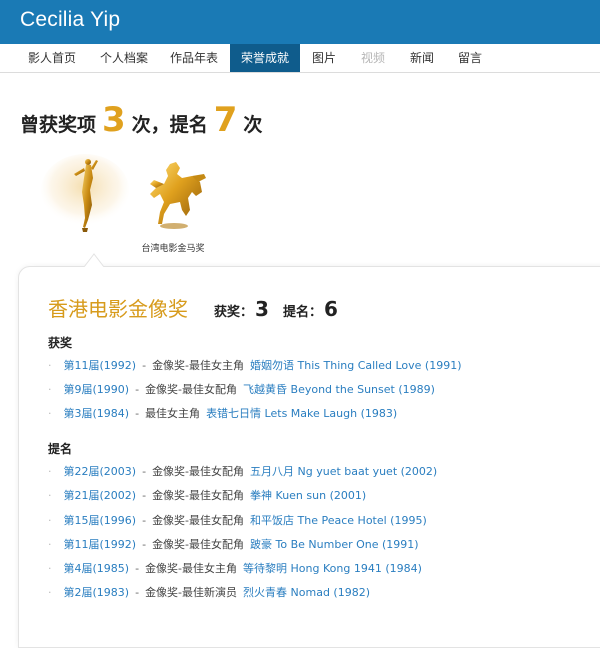 The width and height of the screenshot is (600, 648). Describe the element at coordinates (339, 389) in the screenshot. I see `film-link: 飞越黄昏 Beyond the Sunset (1989)` at that location.